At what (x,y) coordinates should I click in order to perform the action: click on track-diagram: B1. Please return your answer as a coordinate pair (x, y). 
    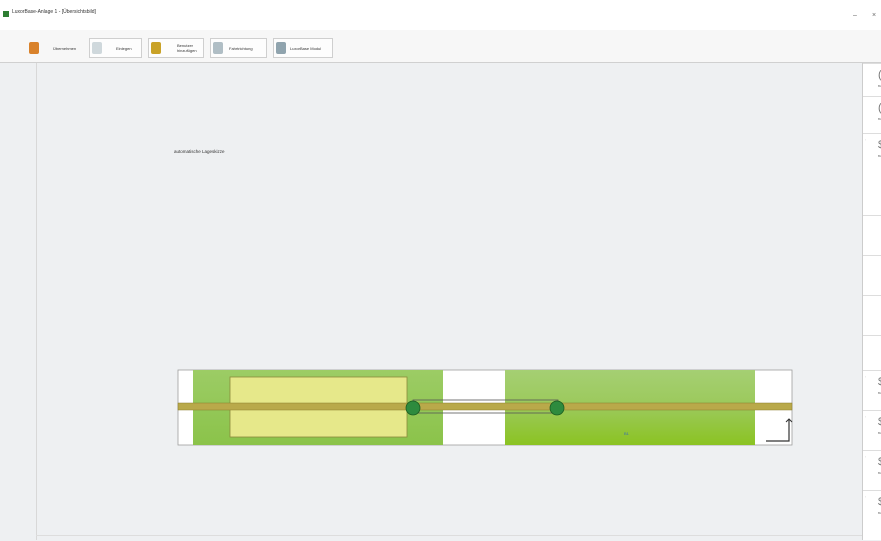
    Looking at the image, I should click on (485, 407).